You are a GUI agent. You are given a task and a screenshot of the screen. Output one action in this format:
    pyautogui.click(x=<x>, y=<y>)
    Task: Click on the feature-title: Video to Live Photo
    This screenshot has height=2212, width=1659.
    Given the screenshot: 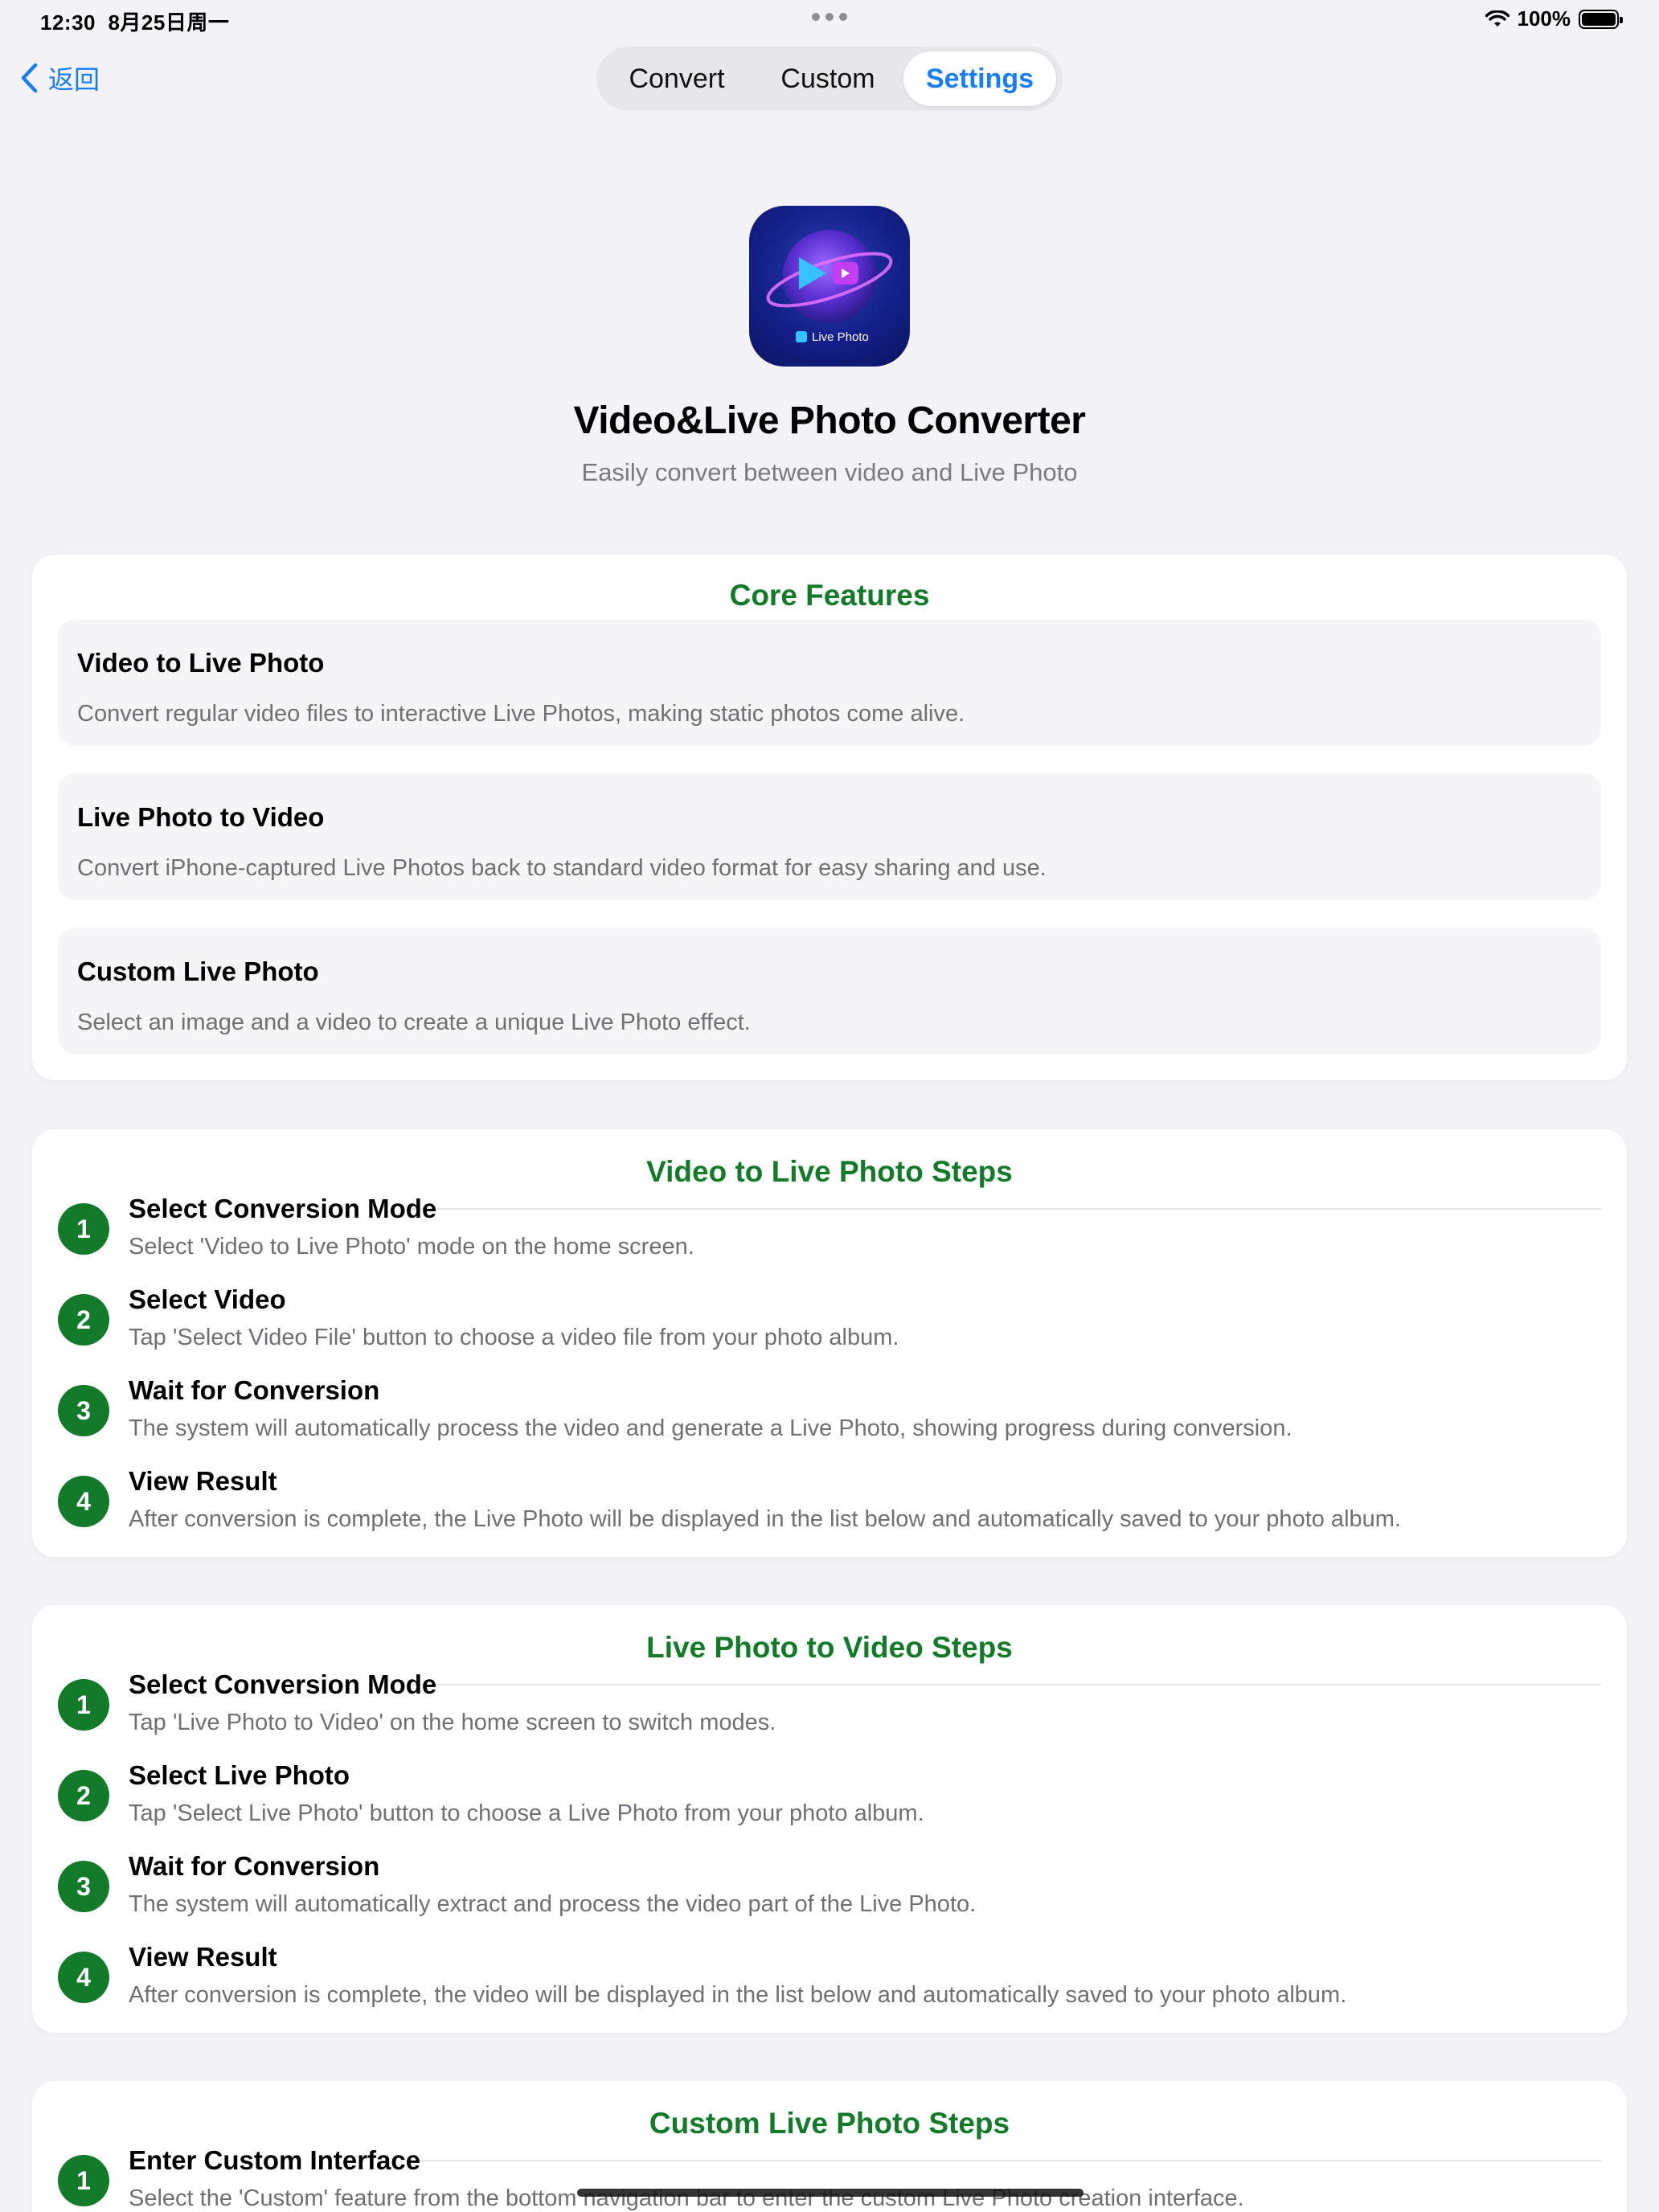 What is the action you would take?
    pyautogui.click(x=201, y=663)
    